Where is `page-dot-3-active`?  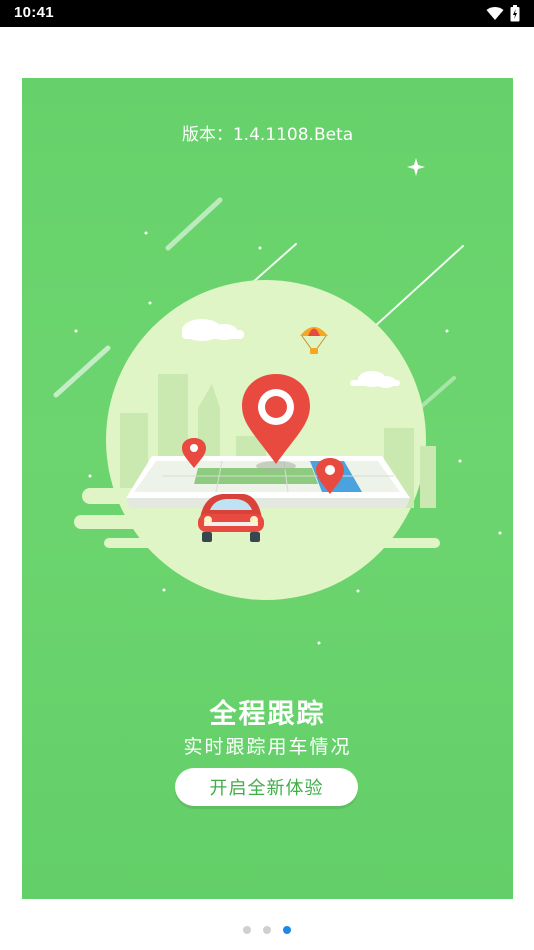 page-dot-3-active is located at coordinates (287, 930).